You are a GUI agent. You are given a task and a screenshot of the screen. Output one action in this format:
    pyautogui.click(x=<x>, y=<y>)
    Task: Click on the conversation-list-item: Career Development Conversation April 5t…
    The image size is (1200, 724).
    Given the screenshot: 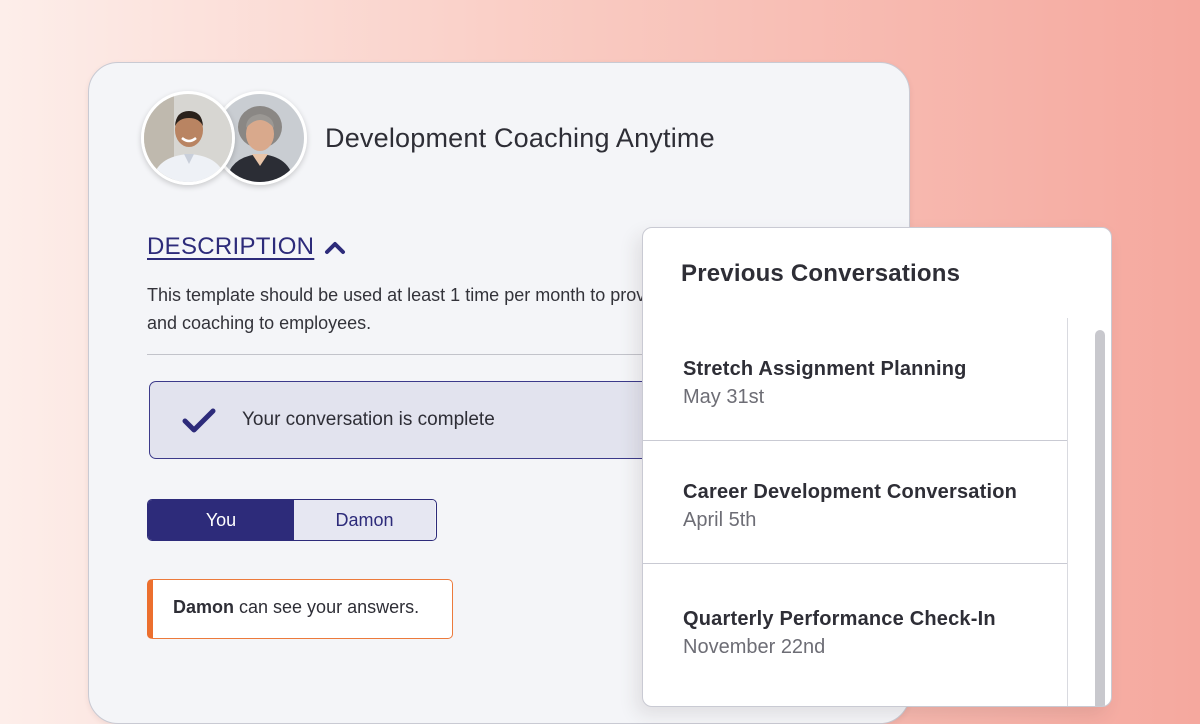 What is the action you would take?
    pyautogui.click(x=855, y=502)
    